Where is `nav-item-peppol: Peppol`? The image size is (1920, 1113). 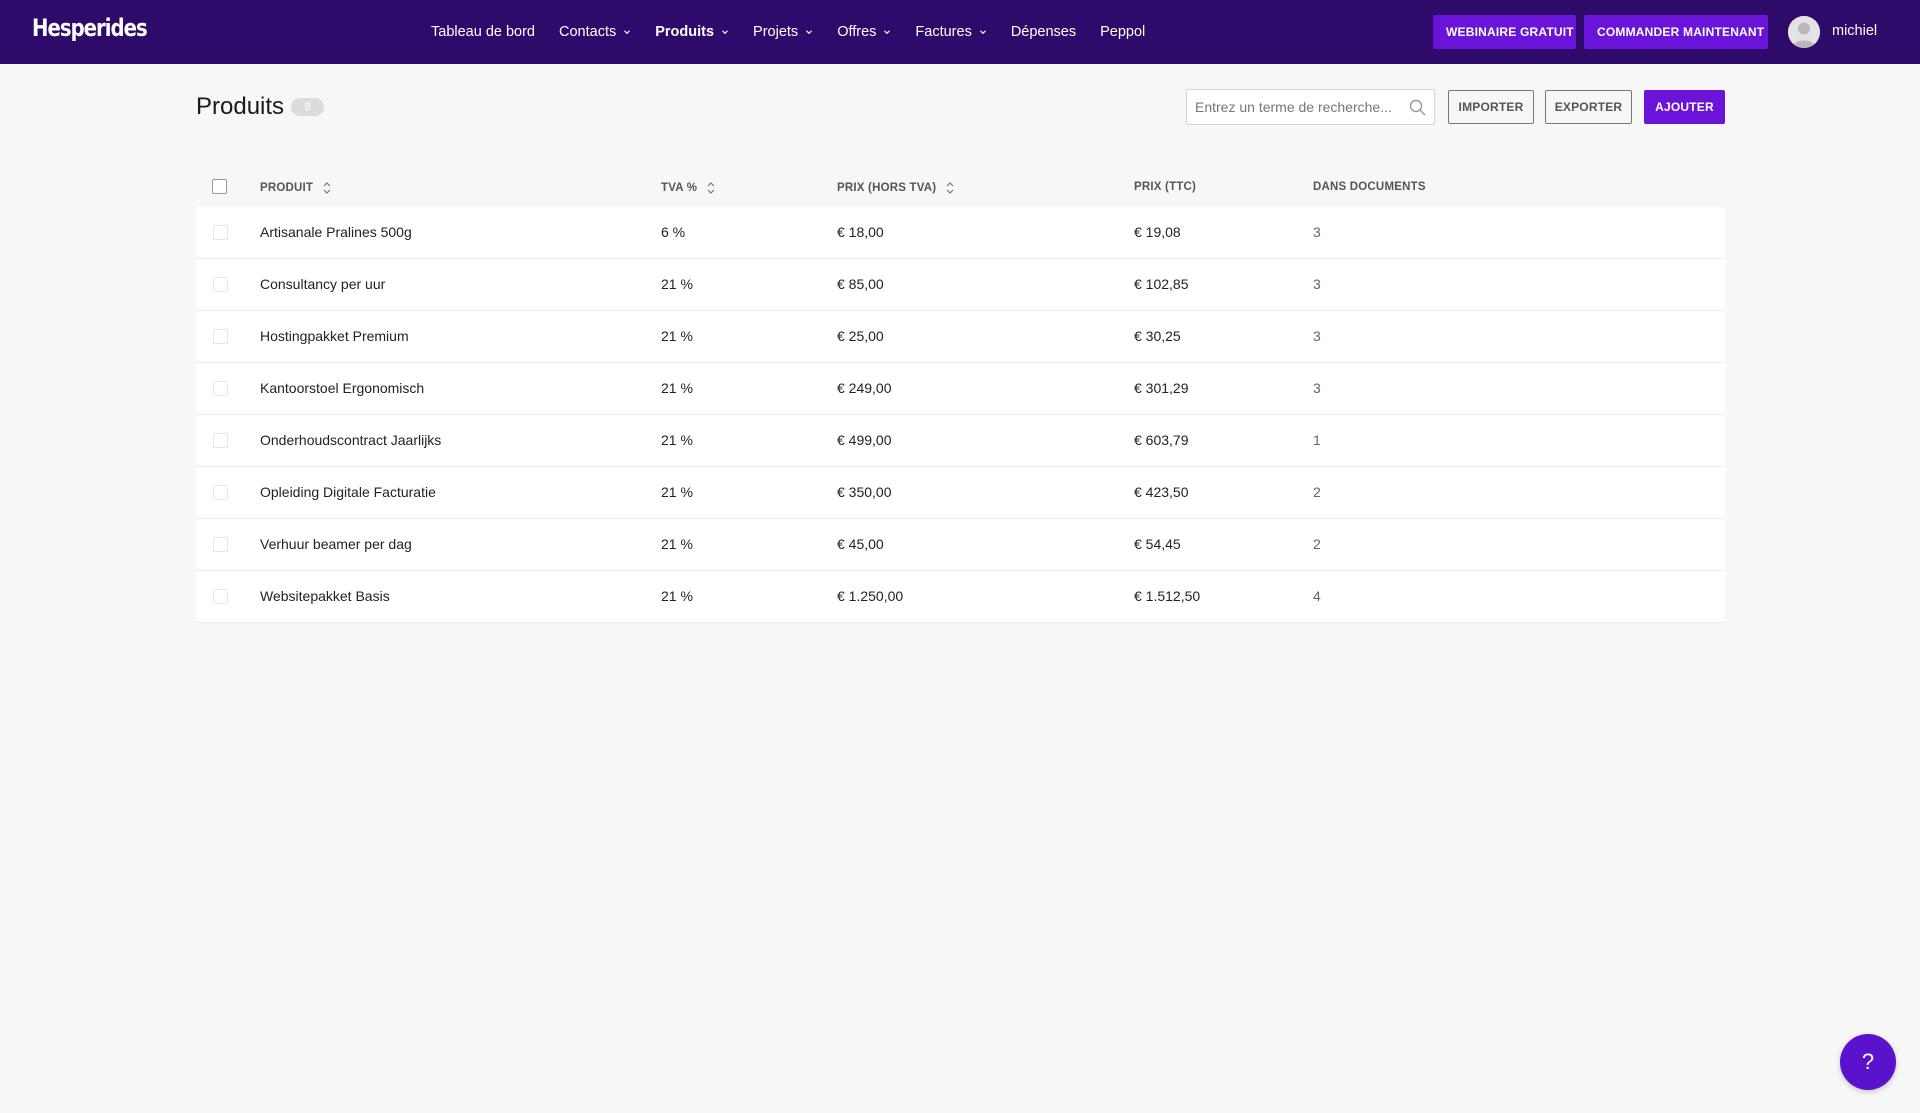 nav-item-peppol: Peppol is located at coordinates (1122, 32).